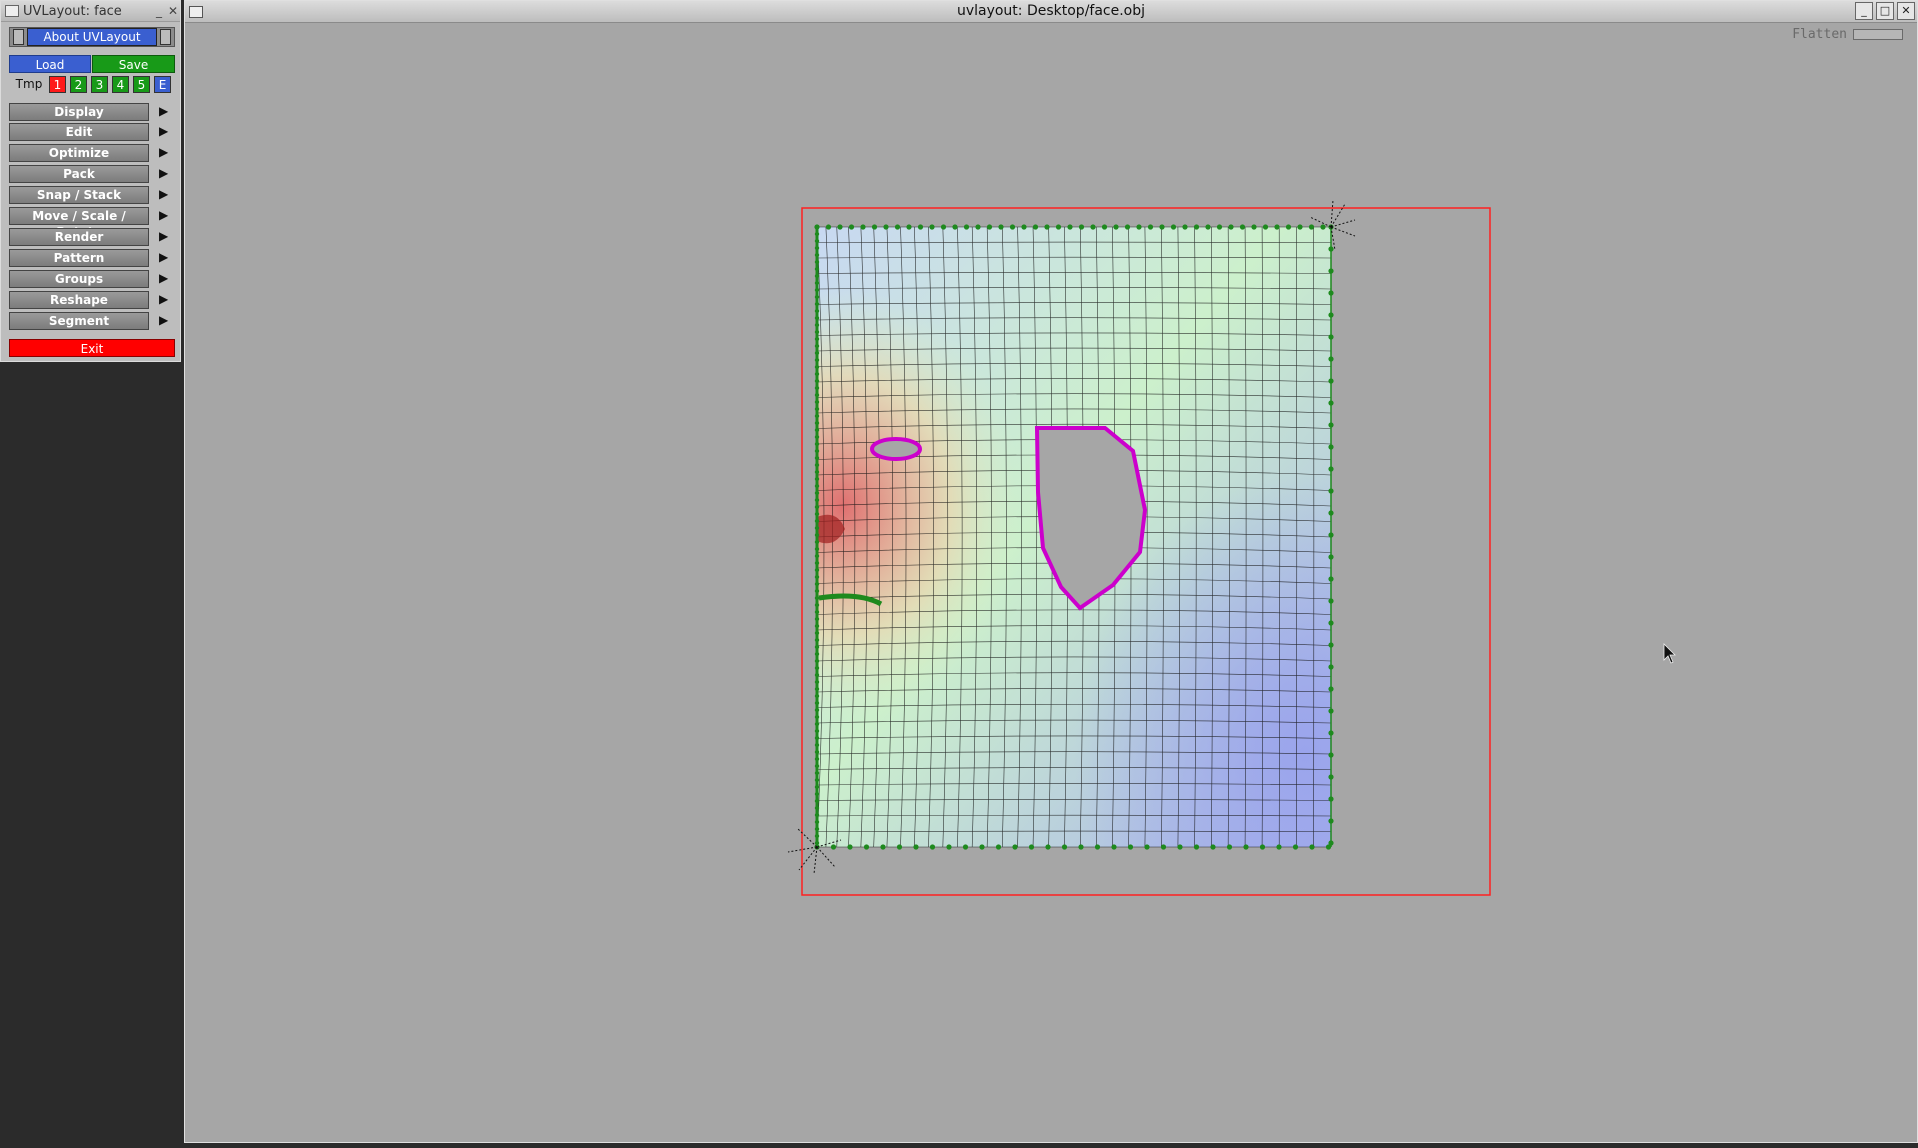  I want to click on about-bar: About UVLayout, so click(92, 37).